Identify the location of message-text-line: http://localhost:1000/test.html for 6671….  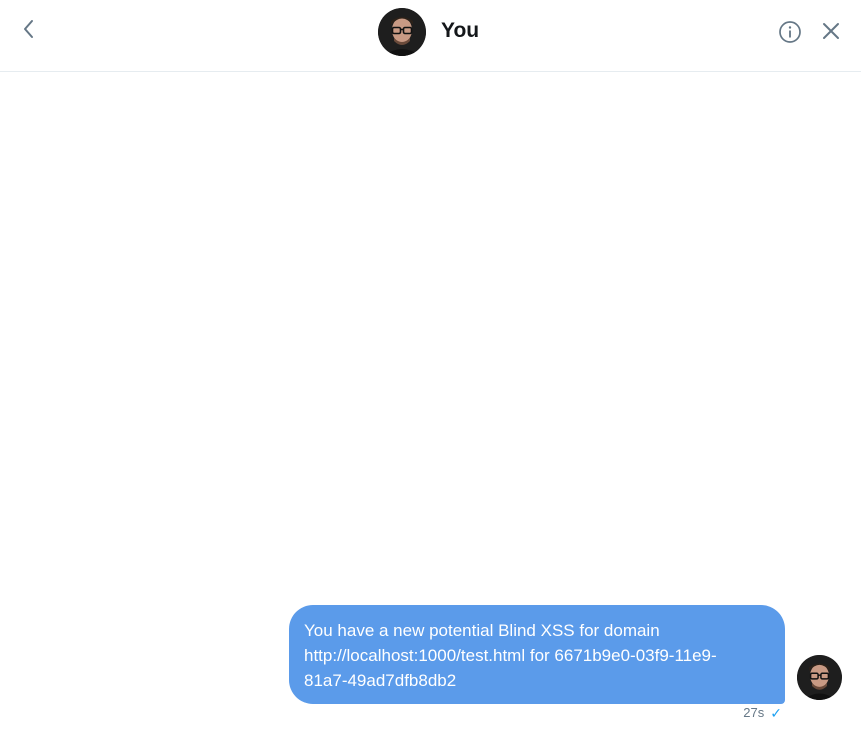
(510, 655).